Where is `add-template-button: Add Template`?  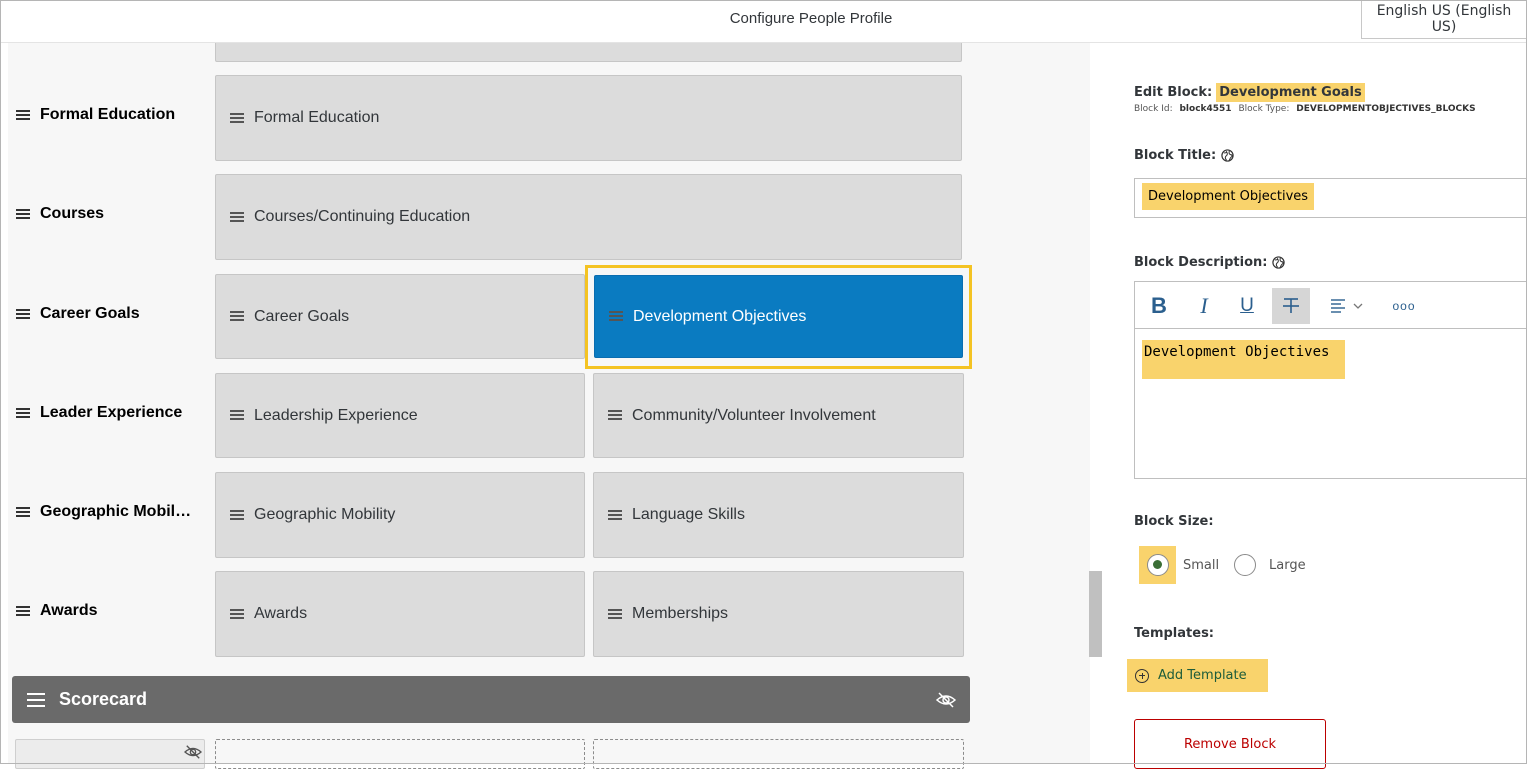
add-template-button: Add Template is located at coordinates (1197, 675).